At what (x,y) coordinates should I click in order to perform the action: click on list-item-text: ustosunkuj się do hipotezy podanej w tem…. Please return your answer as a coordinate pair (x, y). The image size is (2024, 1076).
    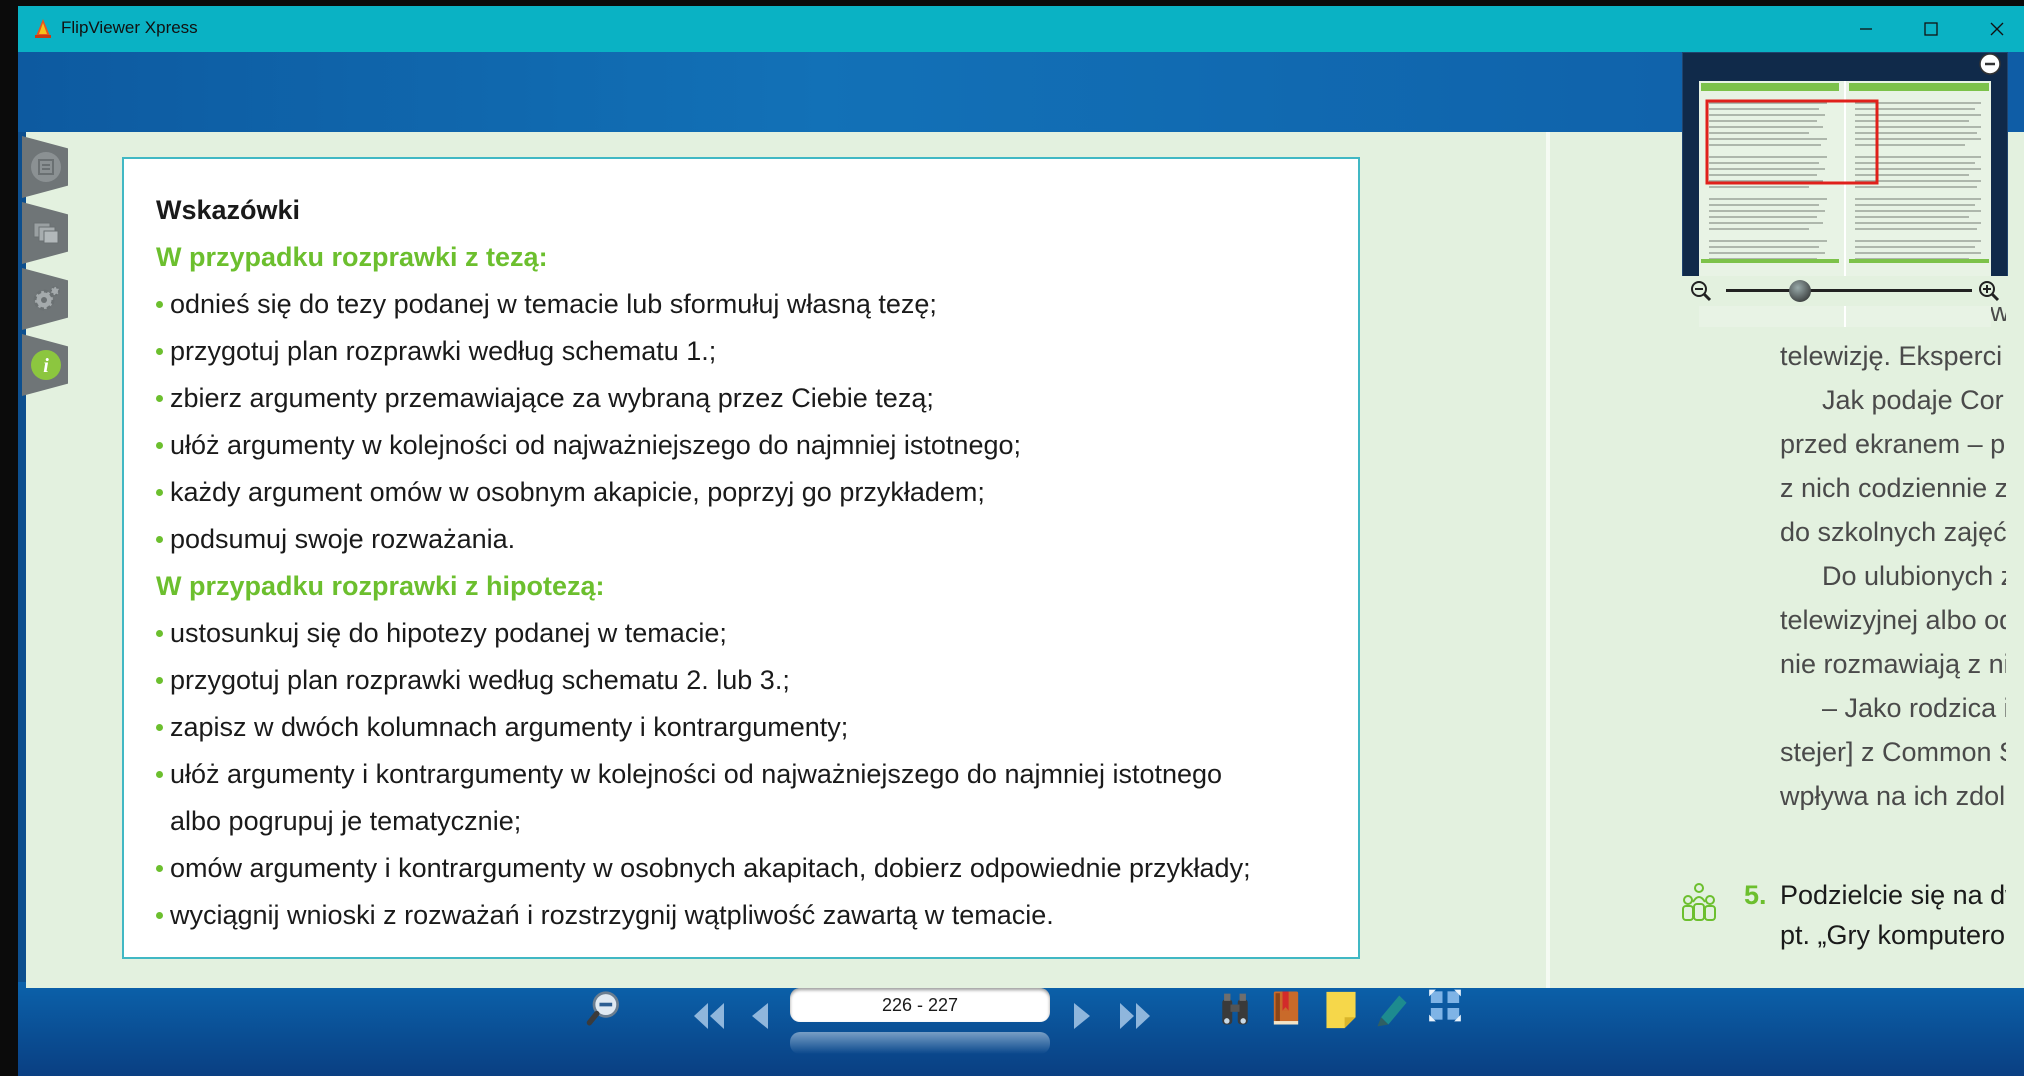
    Looking at the image, I should click on (448, 633).